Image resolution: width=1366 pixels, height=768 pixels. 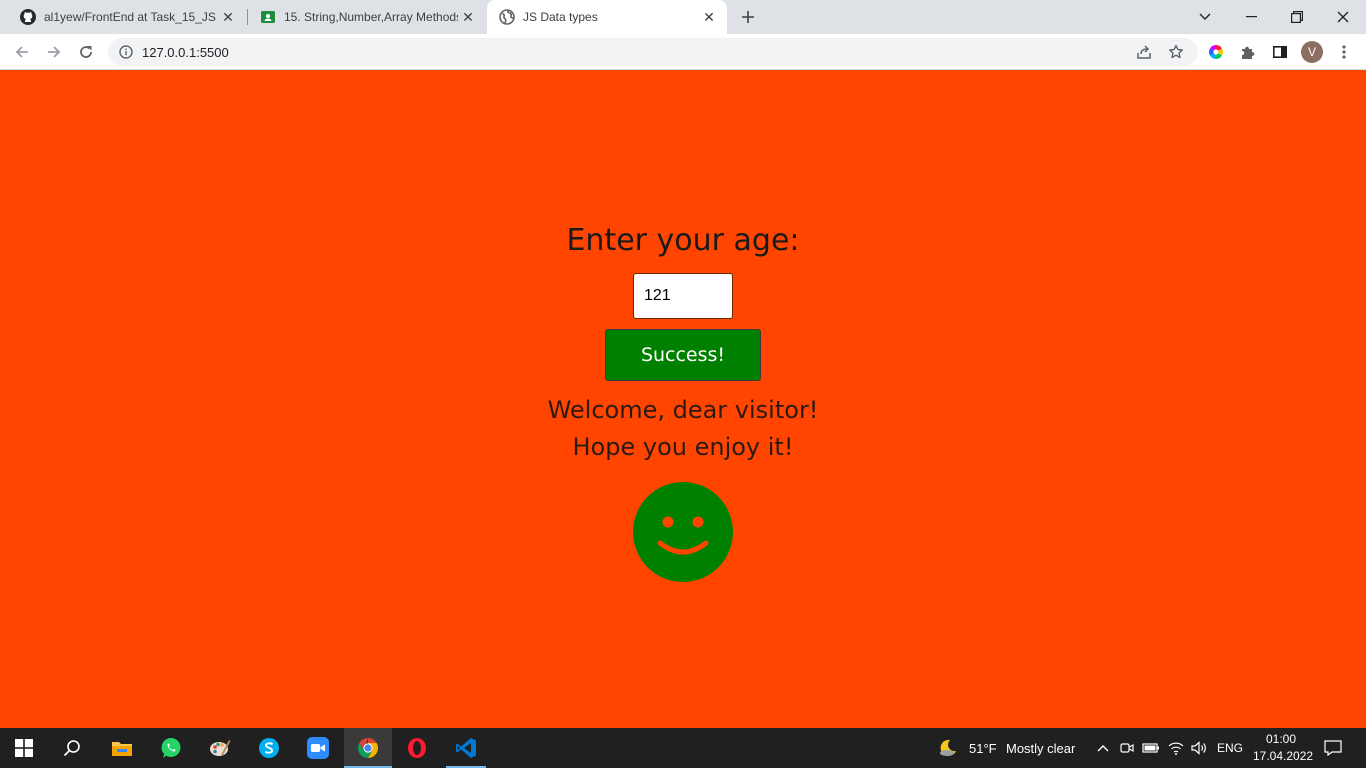 I want to click on forward-button, so click(x=54, y=52).